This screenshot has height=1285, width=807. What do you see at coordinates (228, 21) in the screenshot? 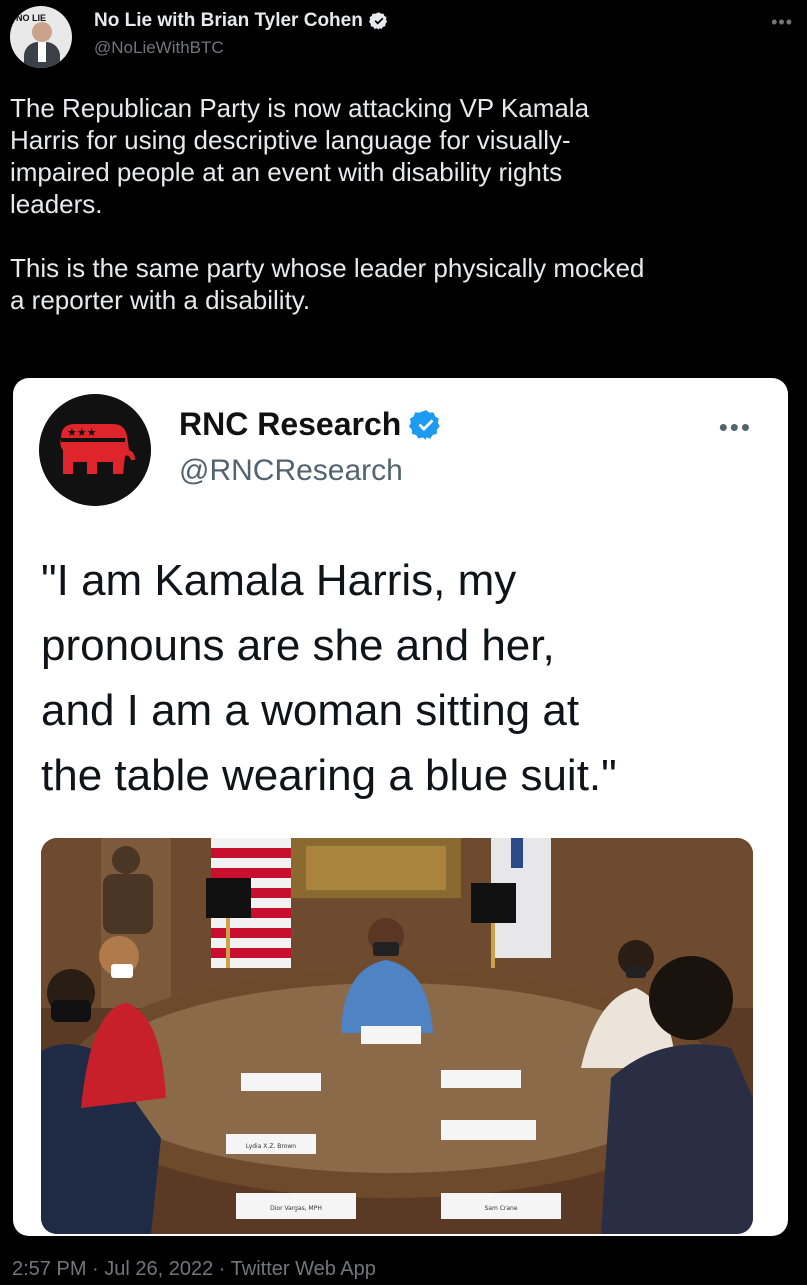
I see `author-display-name: No Lie with Brian Tyler Cohen` at bounding box center [228, 21].